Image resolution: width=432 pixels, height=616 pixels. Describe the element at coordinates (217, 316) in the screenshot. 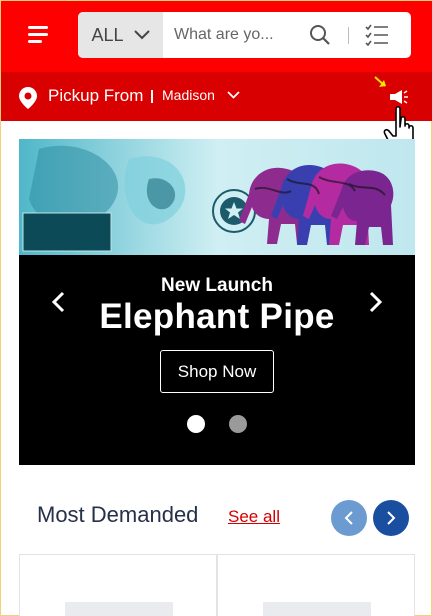

I see `banner-title: Elephant Pipe` at that location.